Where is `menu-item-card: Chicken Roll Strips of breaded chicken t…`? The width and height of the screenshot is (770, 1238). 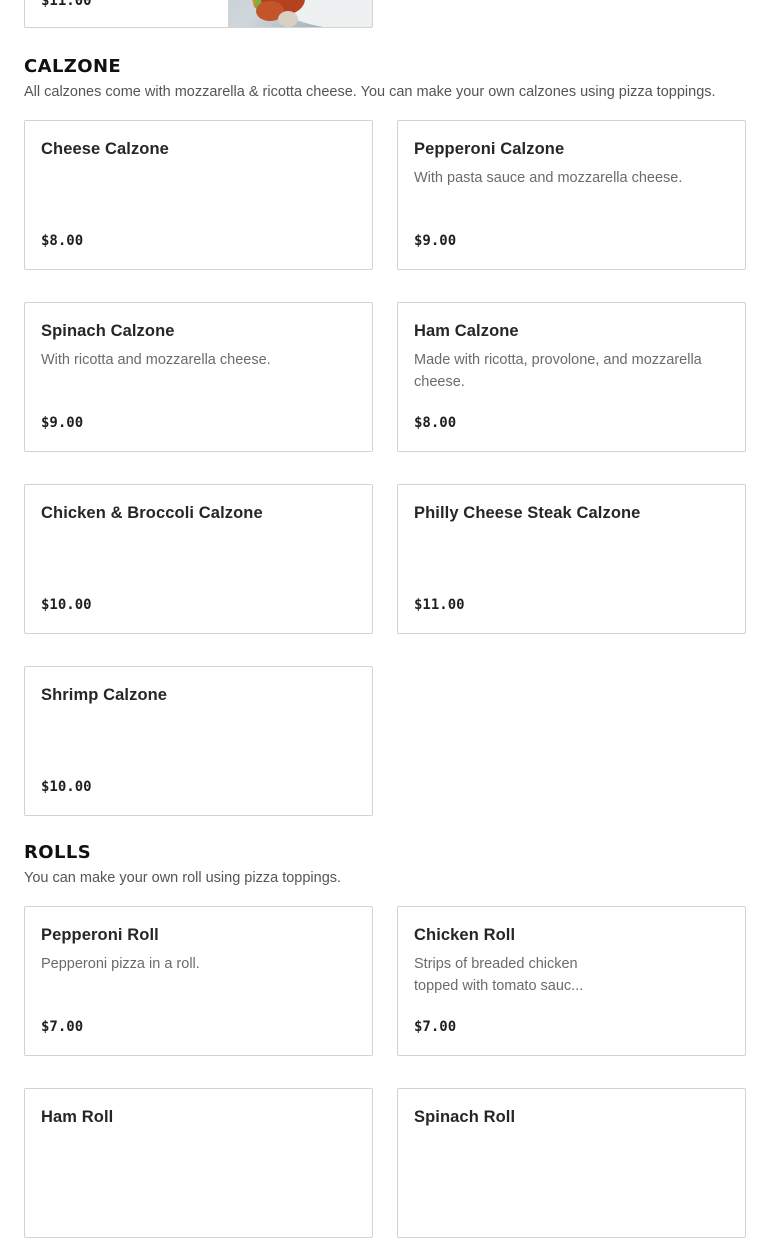
menu-item-card: Chicken Roll Strips of breaded chicken t… is located at coordinates (571, 981).